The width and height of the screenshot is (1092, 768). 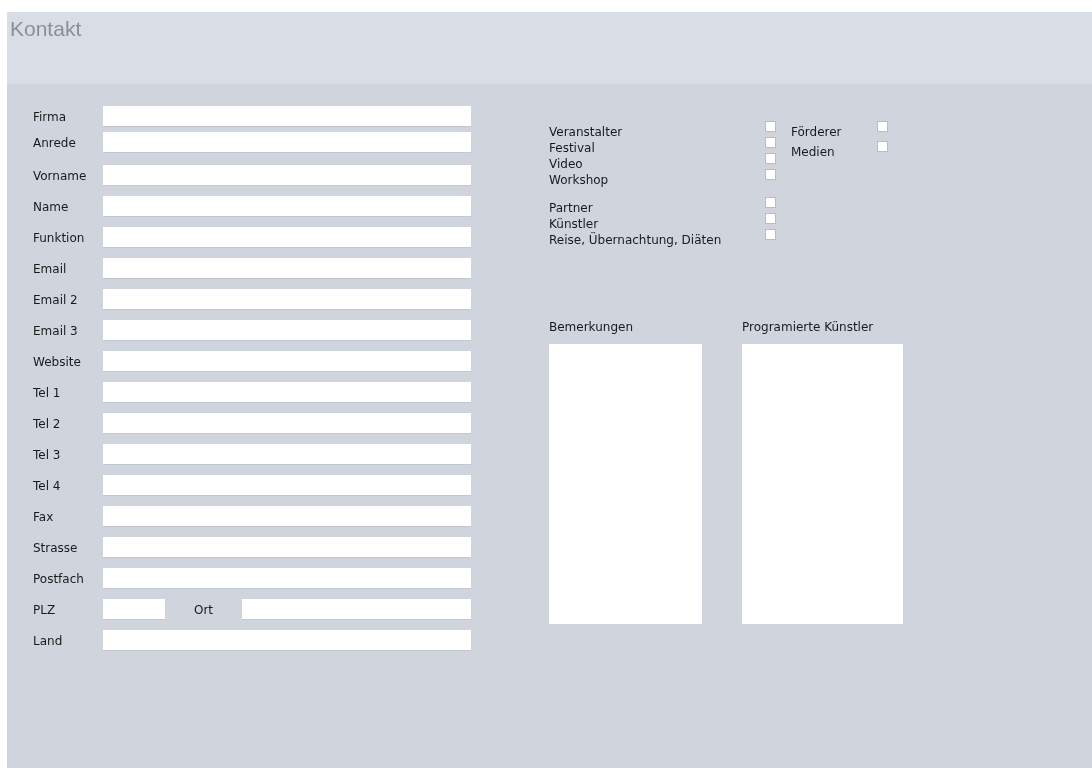 What do you see at coordinates (817, 132) in the screenshot?
I see `checkbox-label: Förderer` at bounding box center [817, 132].